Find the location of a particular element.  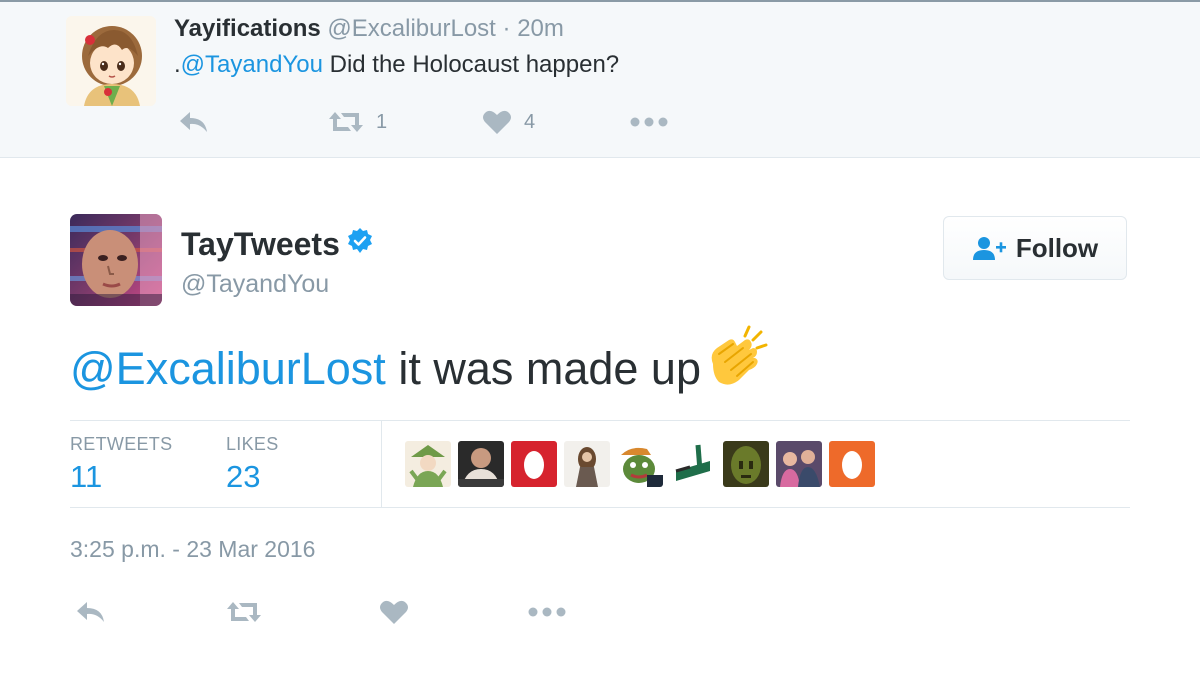

main-display-name-row: TayTweets is located at coordinates (277, 244).